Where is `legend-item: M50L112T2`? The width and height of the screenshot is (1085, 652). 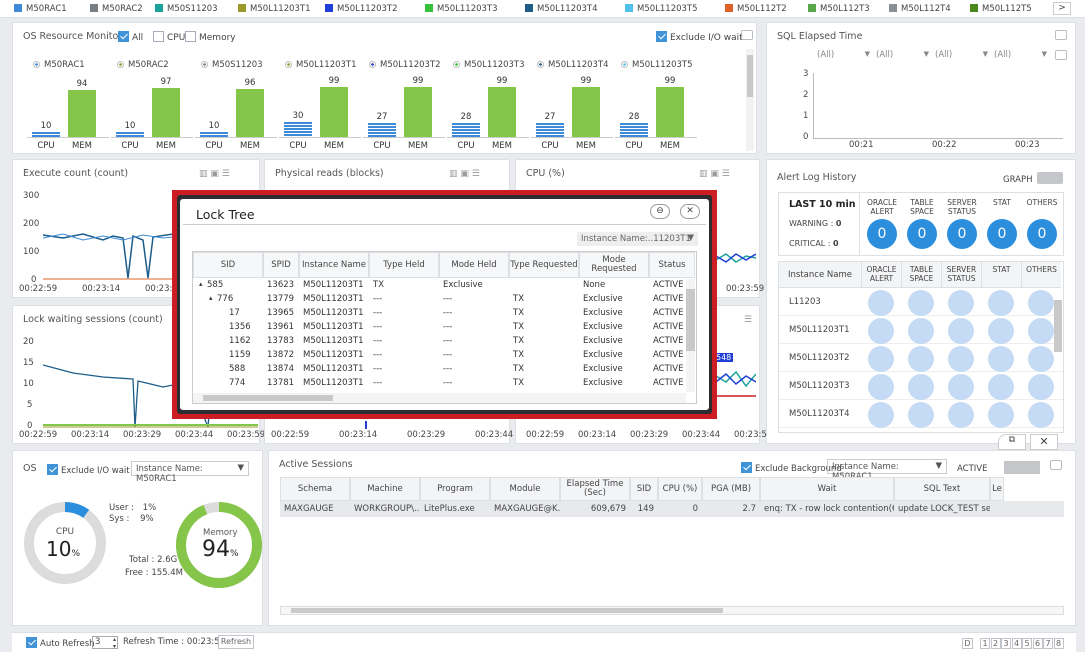
legend-item: M50L112T2 is located at coordinates (756, 9).